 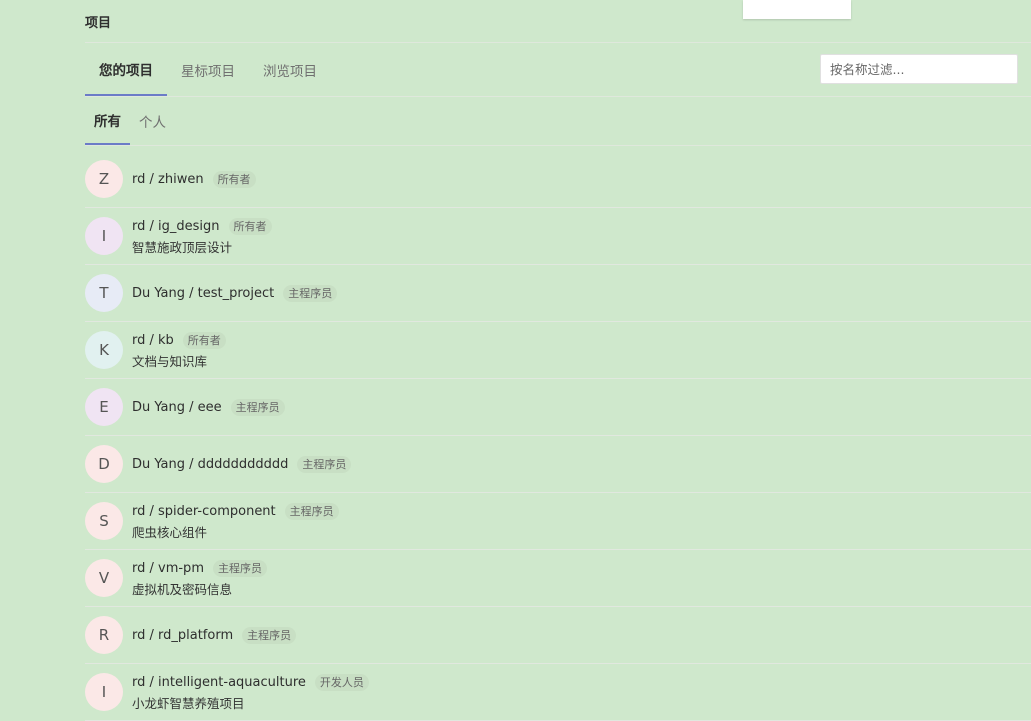 What do you see at coordinates (126, 69) in the screenshot?
I see `tab-your-projects: 您的项目` at bounding box center [126, 69].